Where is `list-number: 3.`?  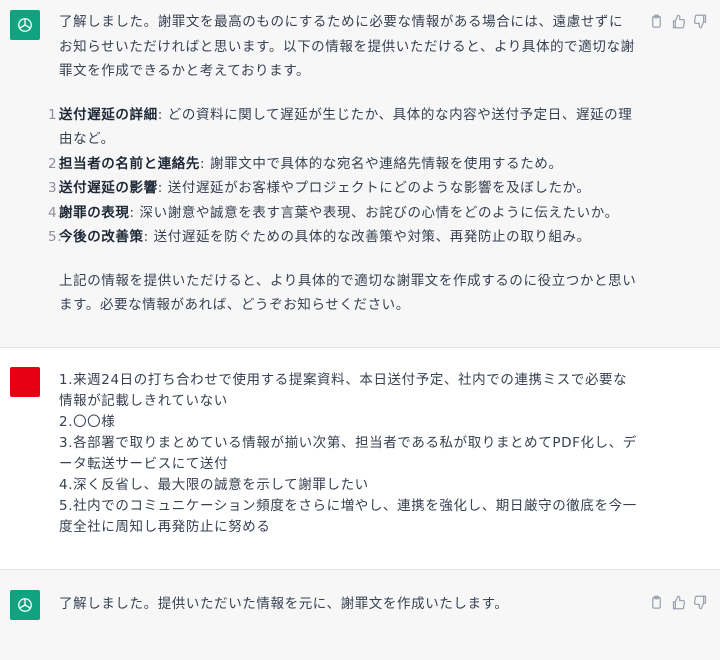
list-number: 3. is located at coordinates (55, 188).